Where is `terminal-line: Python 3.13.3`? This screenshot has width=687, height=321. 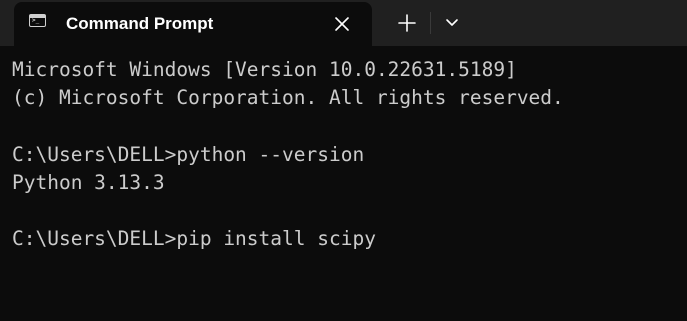 terminal-line: Python 3.13.3 is located at coordinates (88, 182).